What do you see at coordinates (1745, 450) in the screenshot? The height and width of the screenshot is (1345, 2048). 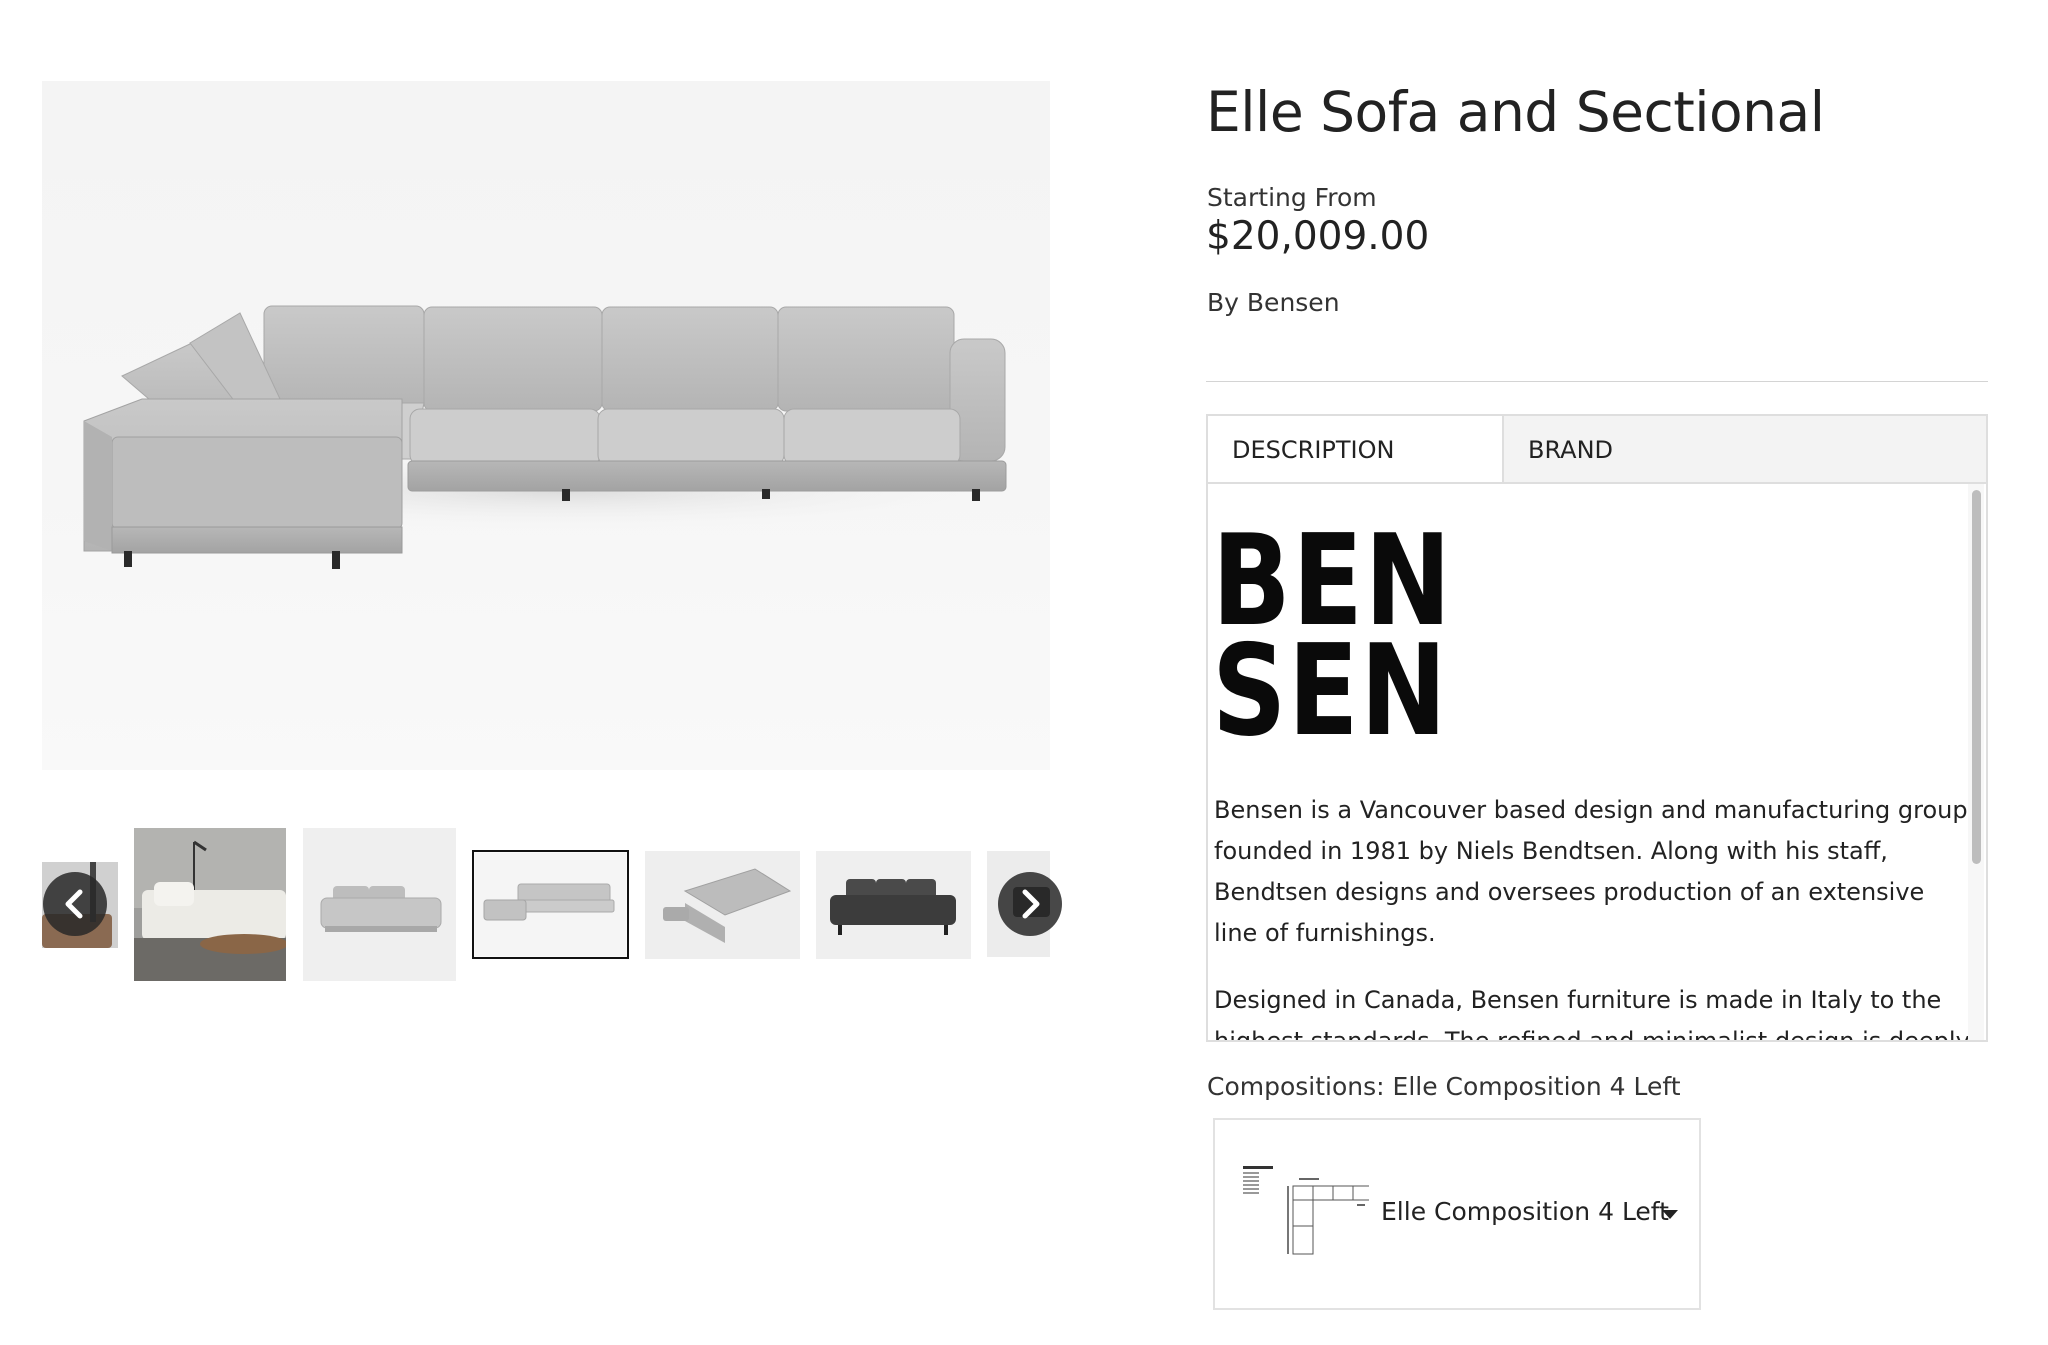 I see `tab-brand: BRAND` at bounding box center [1745, 450].